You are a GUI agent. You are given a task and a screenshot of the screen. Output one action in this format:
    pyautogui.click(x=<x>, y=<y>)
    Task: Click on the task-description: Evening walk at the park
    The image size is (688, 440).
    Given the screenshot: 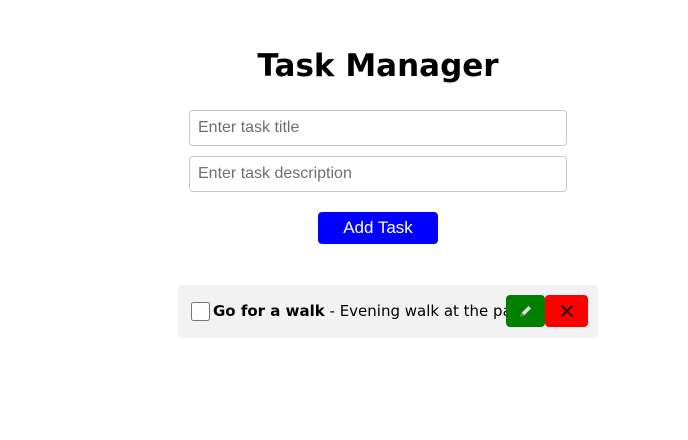 What is the action you would take?
    pyautogui.click(x=433, y=311)
    